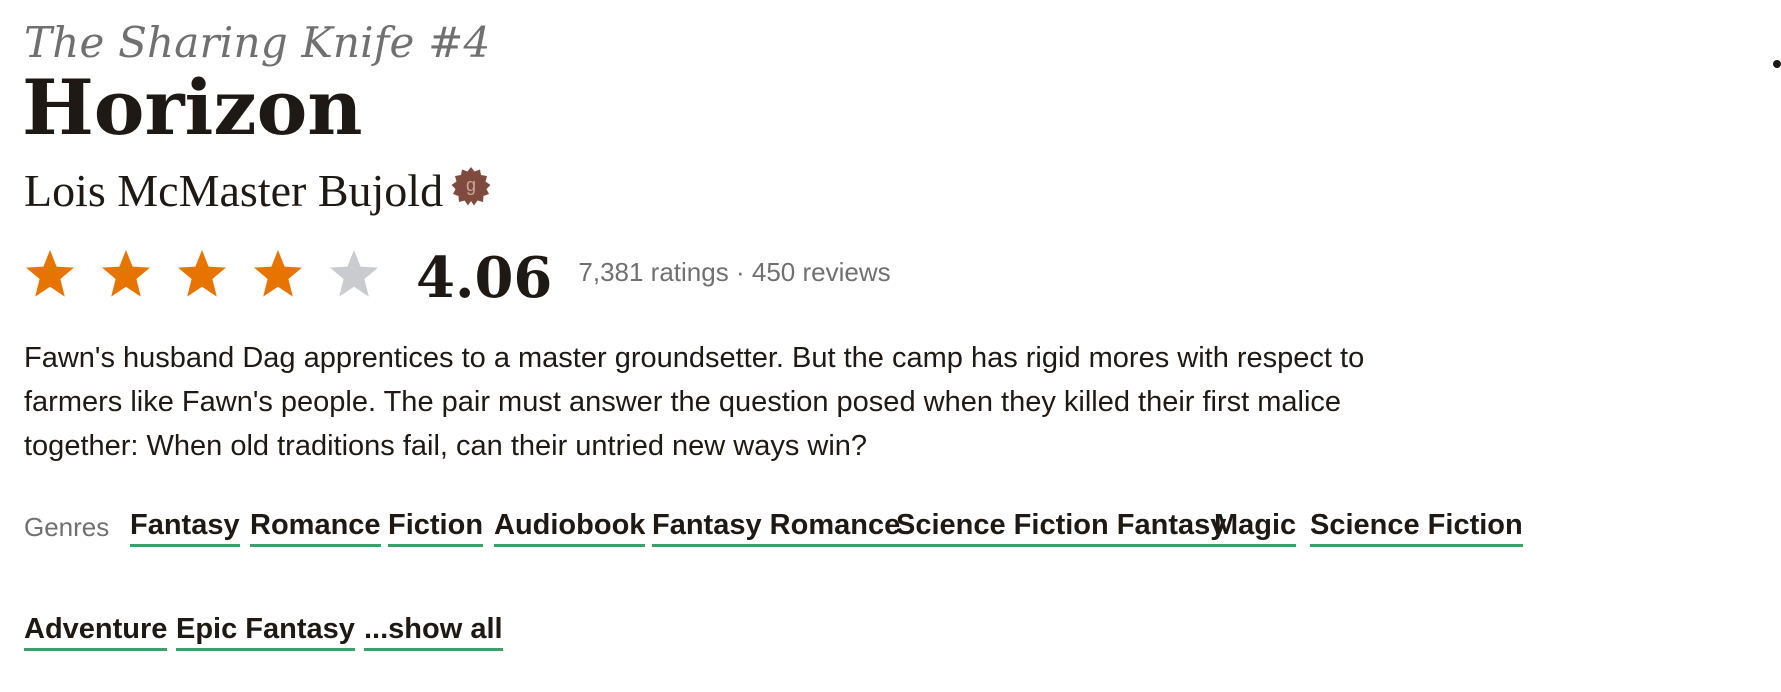 This screenshot has width=1781, height=692. I want to click on genre-link-audiobook: Audiobook, so click(570, 527).